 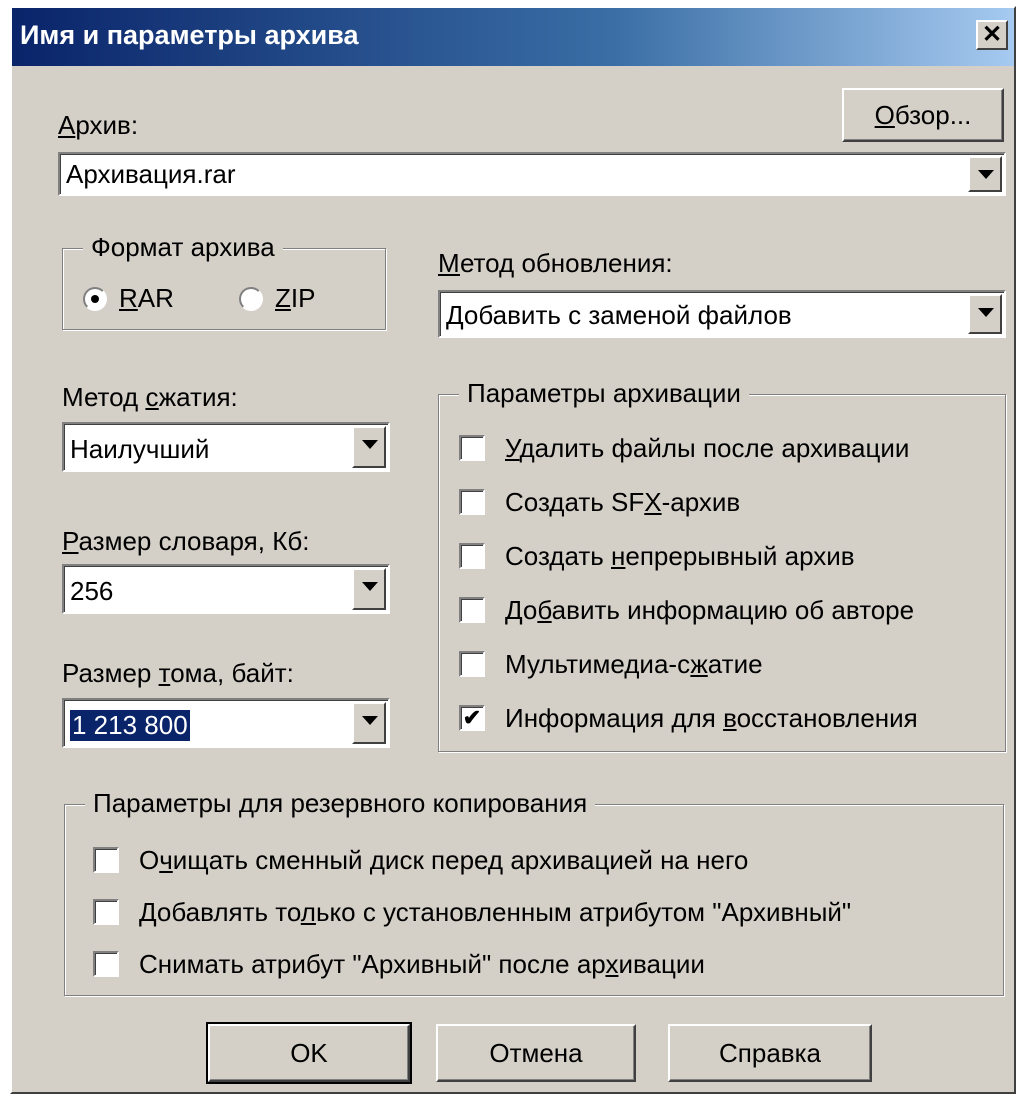 What do you see at coordinates (226, 723) in the screenshot?
I see `volume-size-combo: 1 213 800` at bounding box center [226, 723].